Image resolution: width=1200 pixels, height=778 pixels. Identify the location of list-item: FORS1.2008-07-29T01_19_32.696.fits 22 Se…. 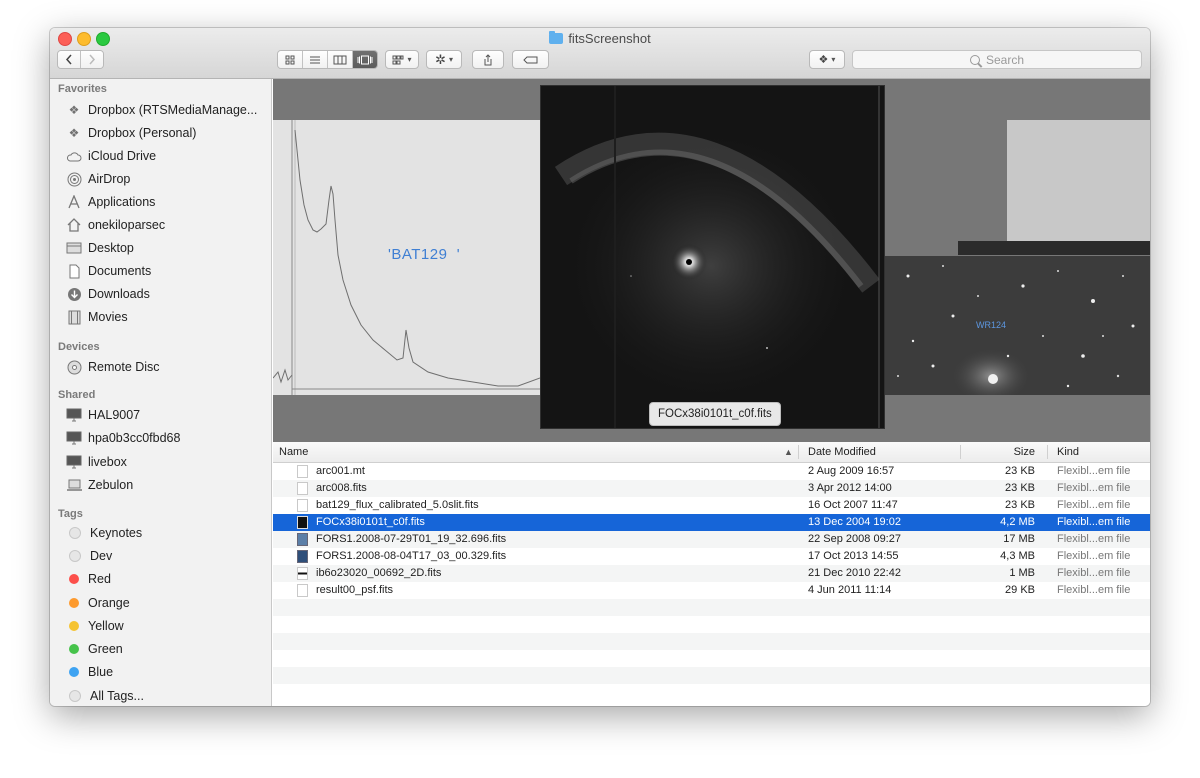
(711, 539).